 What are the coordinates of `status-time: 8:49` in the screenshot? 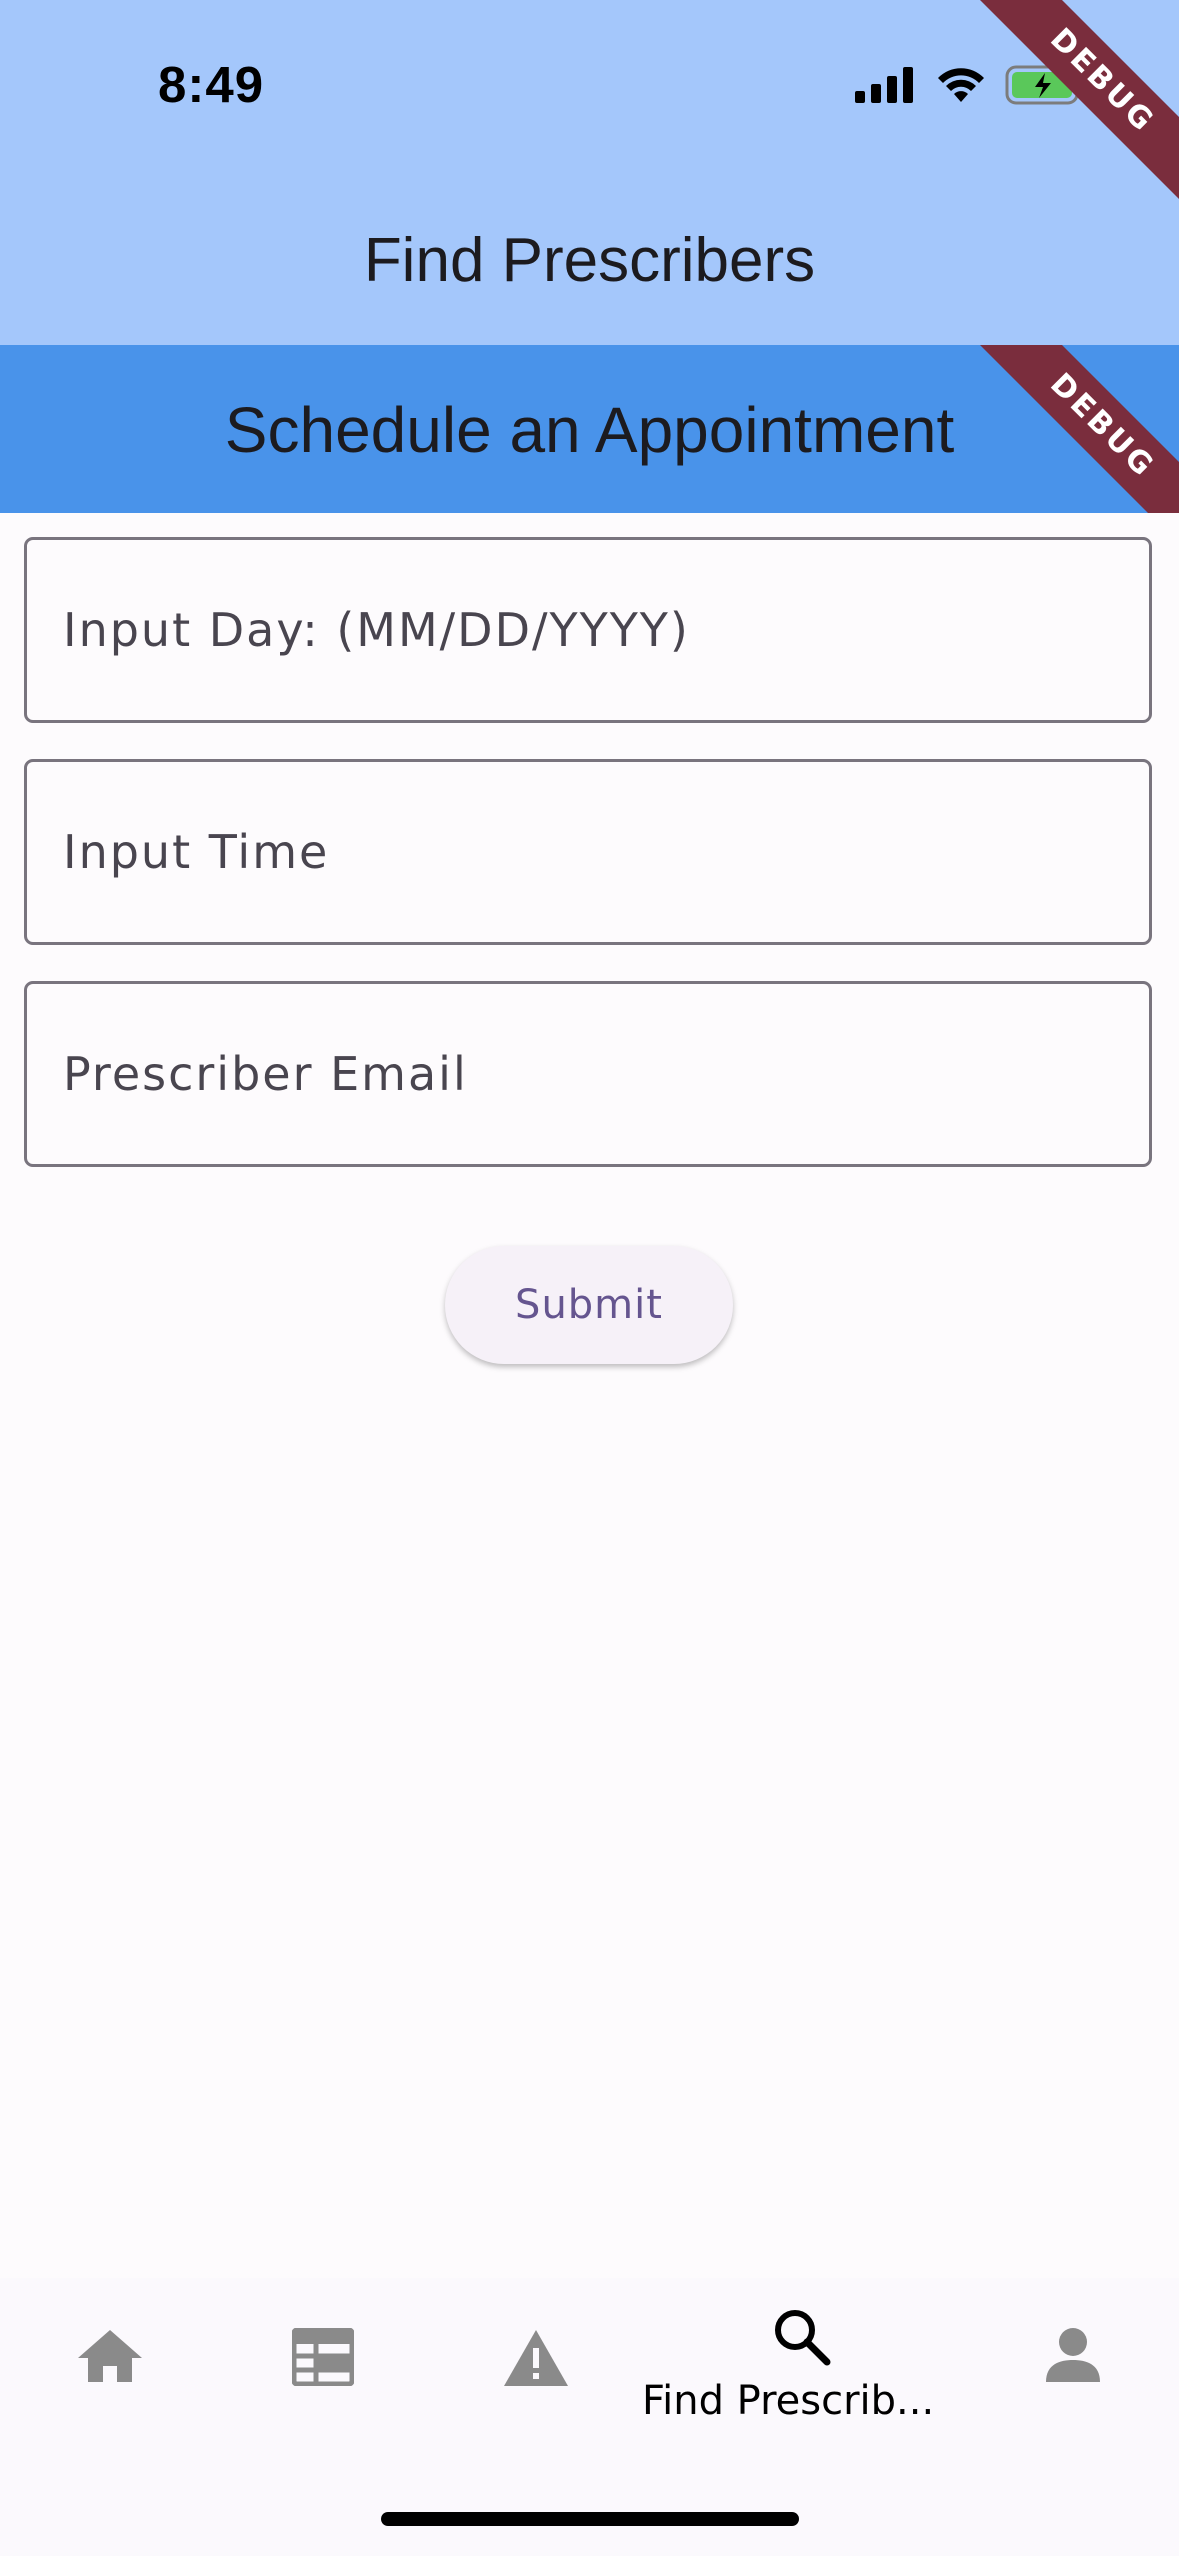 It's located at (211, 84).